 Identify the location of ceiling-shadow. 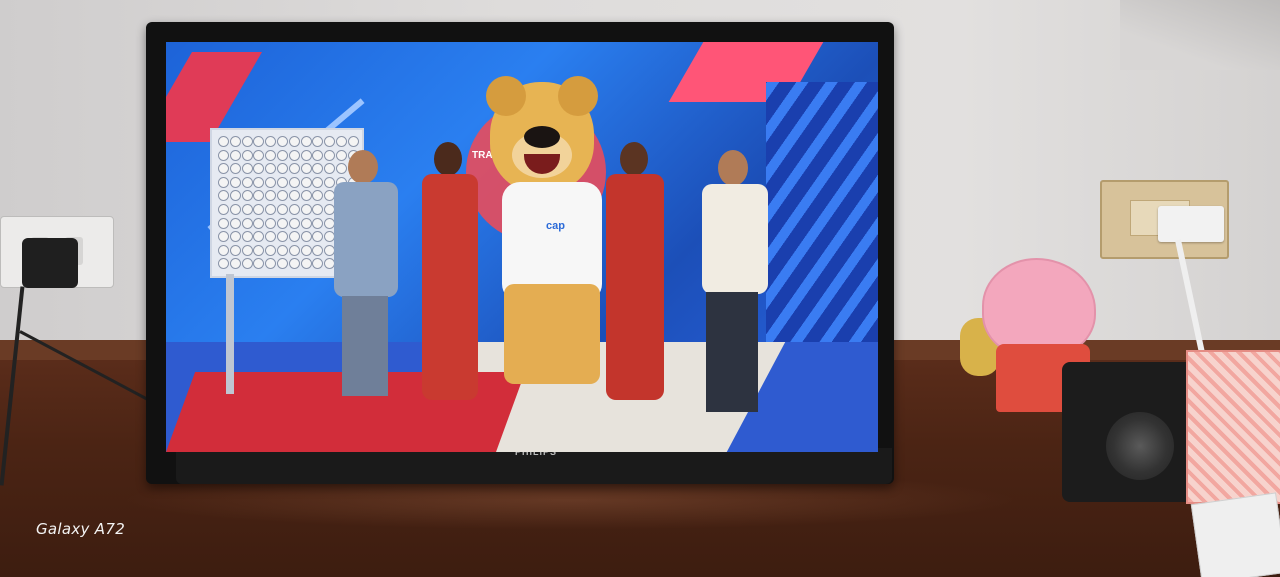
(1200, 35).